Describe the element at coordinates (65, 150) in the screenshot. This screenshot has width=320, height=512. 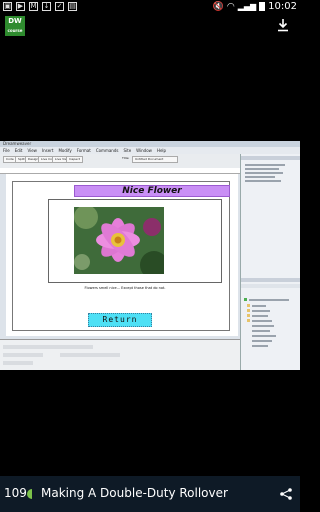
I see `dw-menu-item: Modify` at that location.